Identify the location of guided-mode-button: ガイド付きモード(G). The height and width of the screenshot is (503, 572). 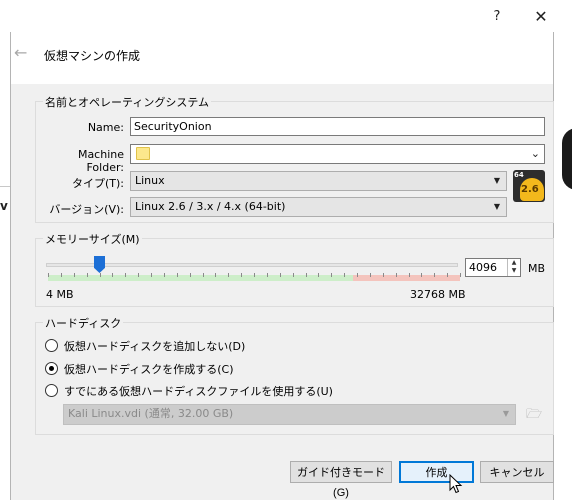
(341, 480).